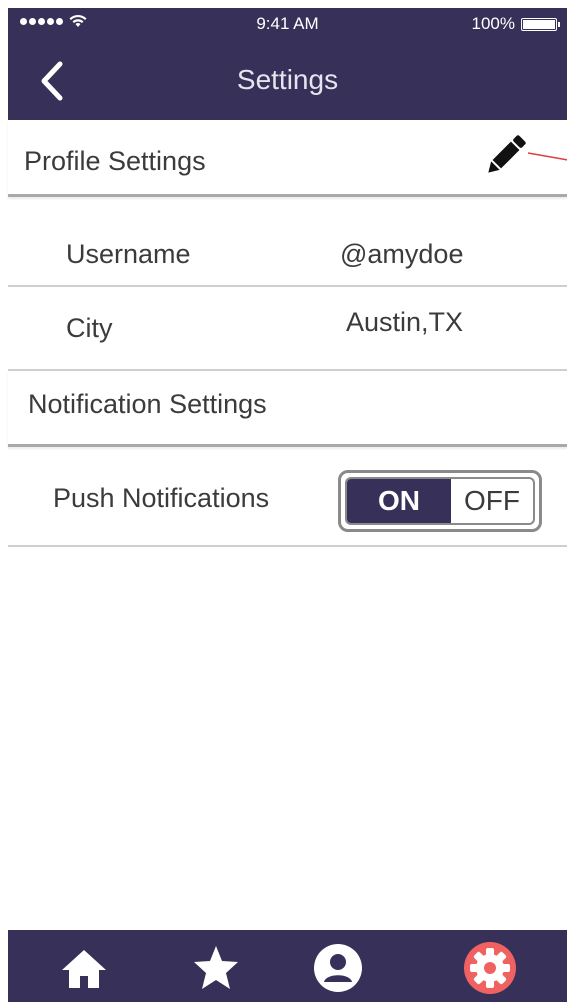  I want to click on toggle-track: ON OFF, so click(440, 501).